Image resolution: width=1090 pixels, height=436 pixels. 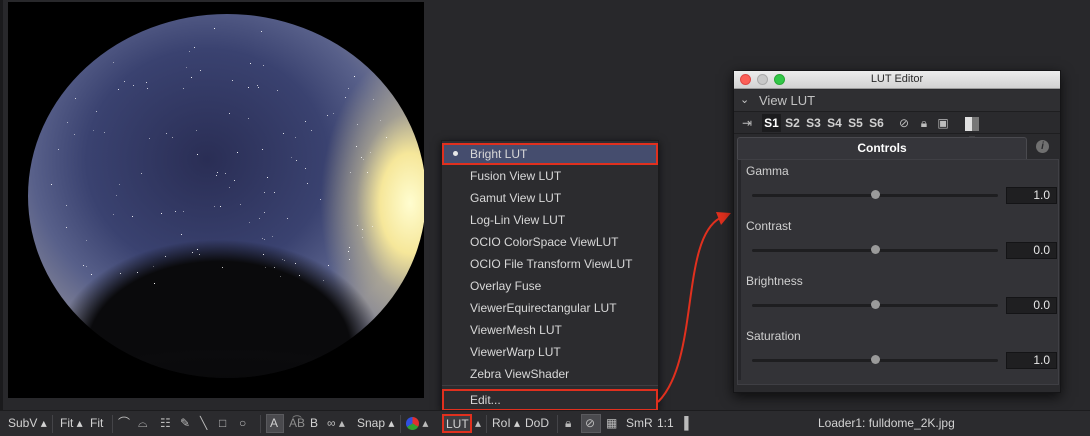 What do you see at coordinates (897, 101) in the screenshot?
I see `view-lut-section-header: ⌄ View LUT` at bounding box center [897, 101].